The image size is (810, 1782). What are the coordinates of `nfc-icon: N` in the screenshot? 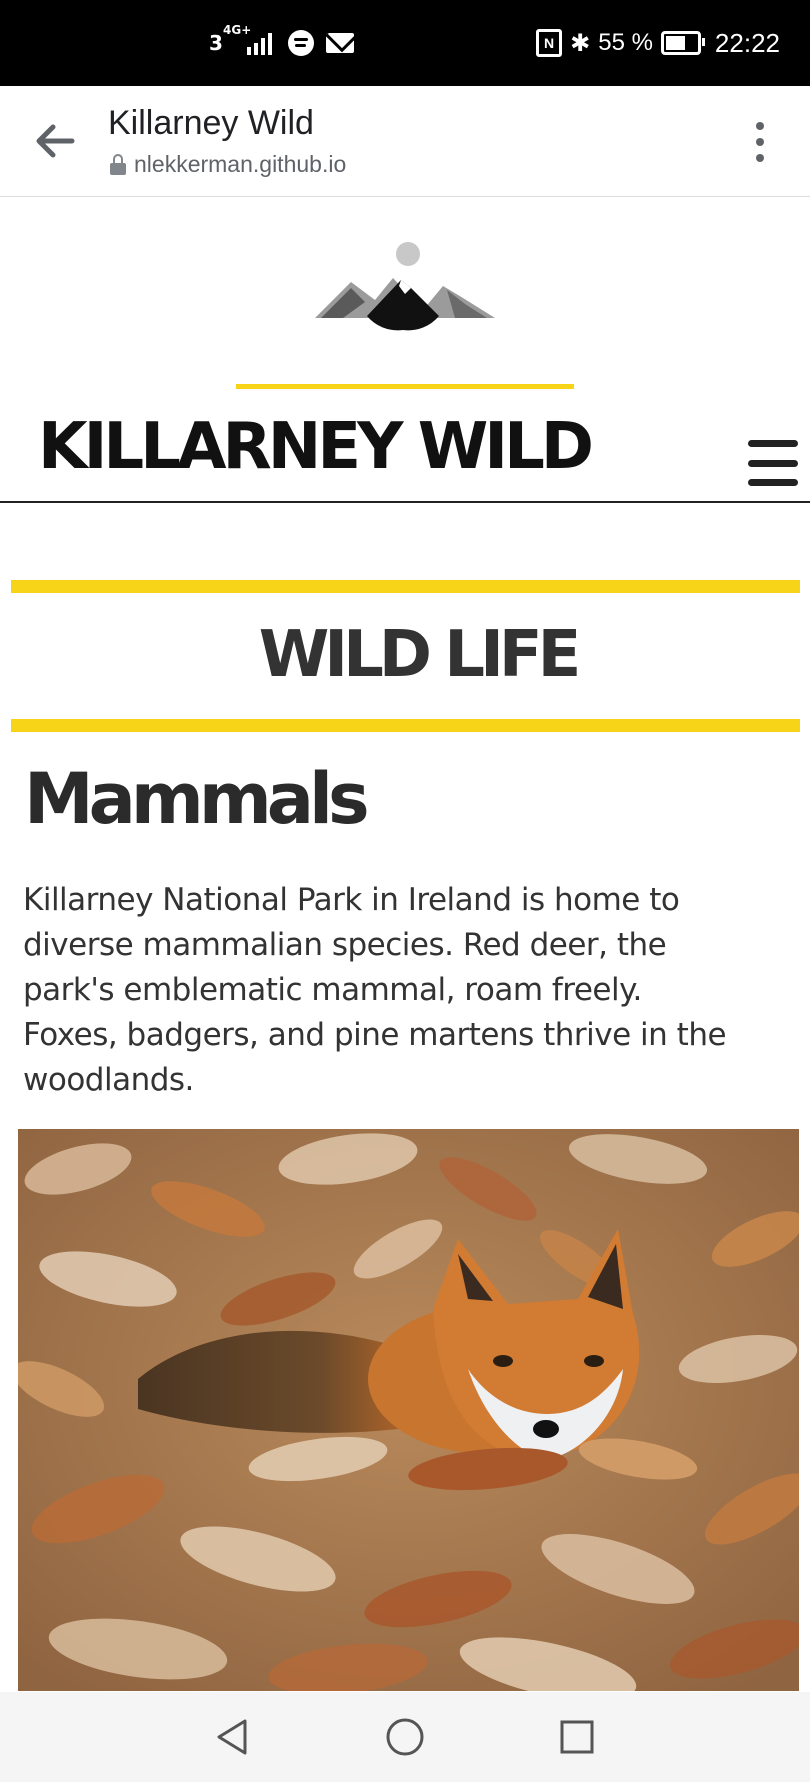 It's located at (549, 43).